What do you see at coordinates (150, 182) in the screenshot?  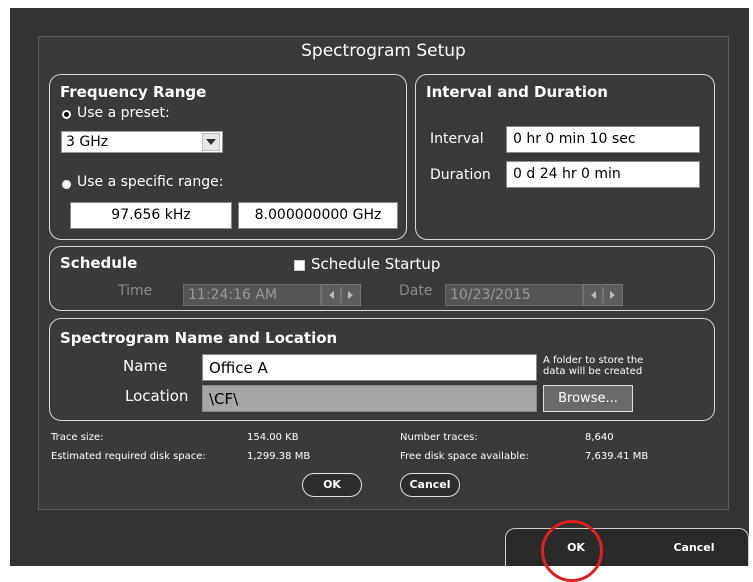 I see `specific-range-label: Use a specific range:` at bounding box center [150, 182].